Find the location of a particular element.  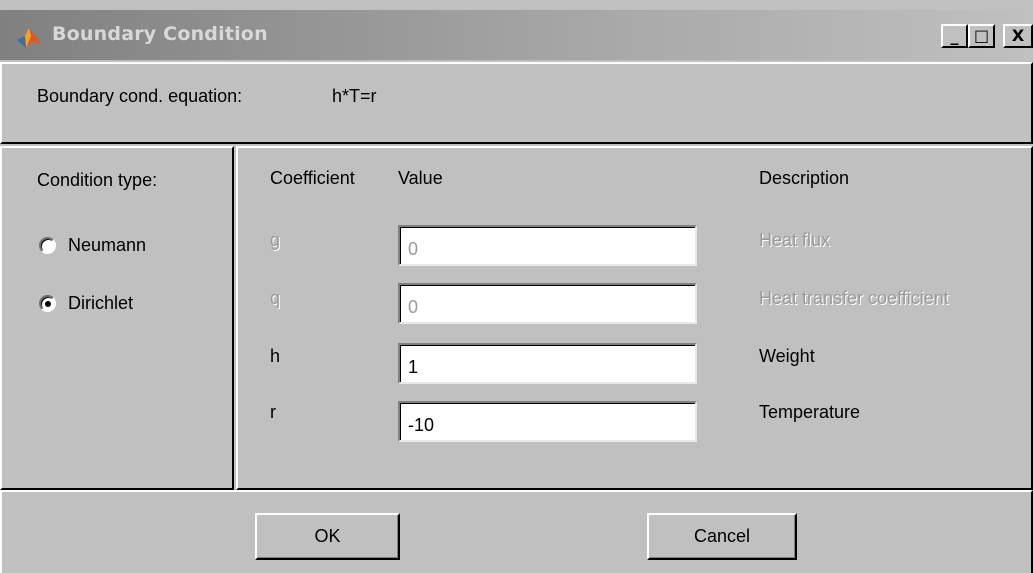

coefficient-r: r is located at coordinates (273, 412).